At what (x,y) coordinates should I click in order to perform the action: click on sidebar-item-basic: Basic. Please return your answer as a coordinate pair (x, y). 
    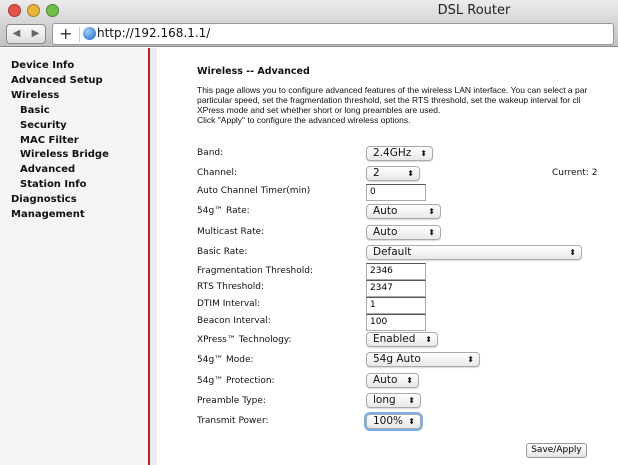
    Looking at the image, I should click on (35, 110).